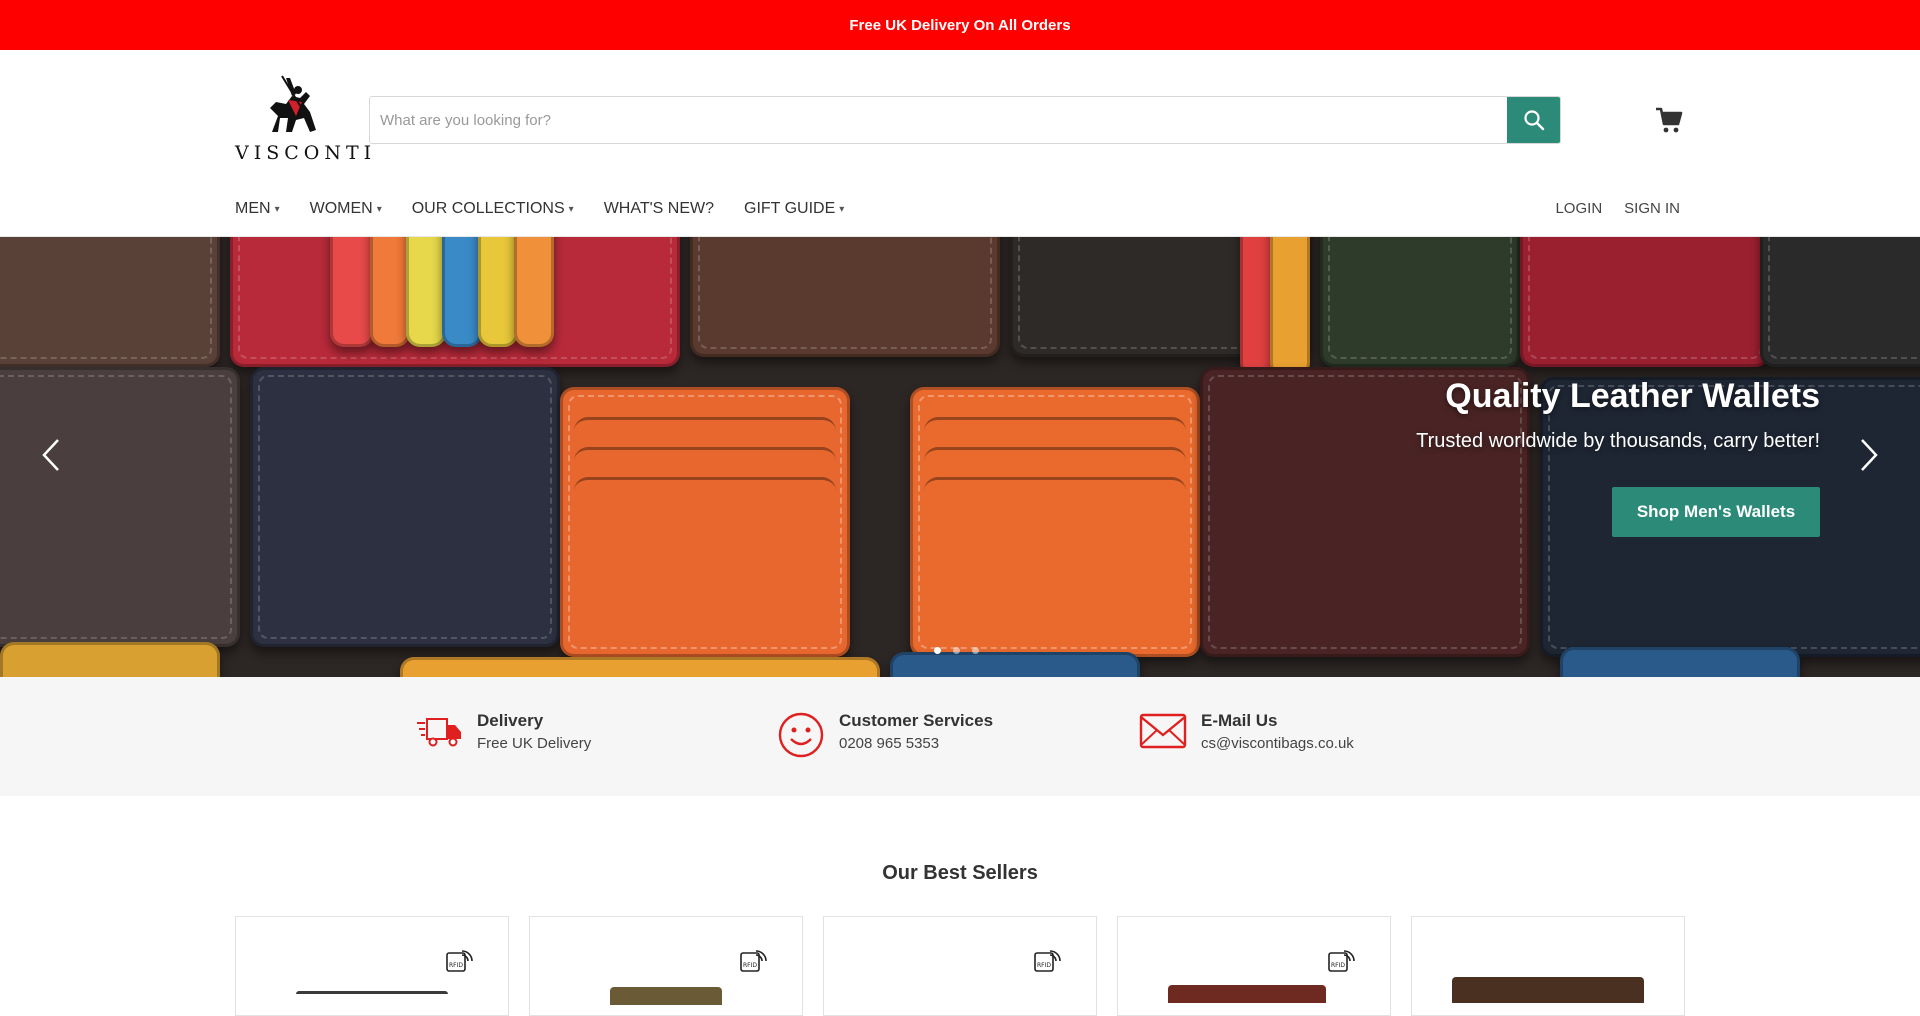  I want to click on logo: VISCONTI, so click(306, 122).